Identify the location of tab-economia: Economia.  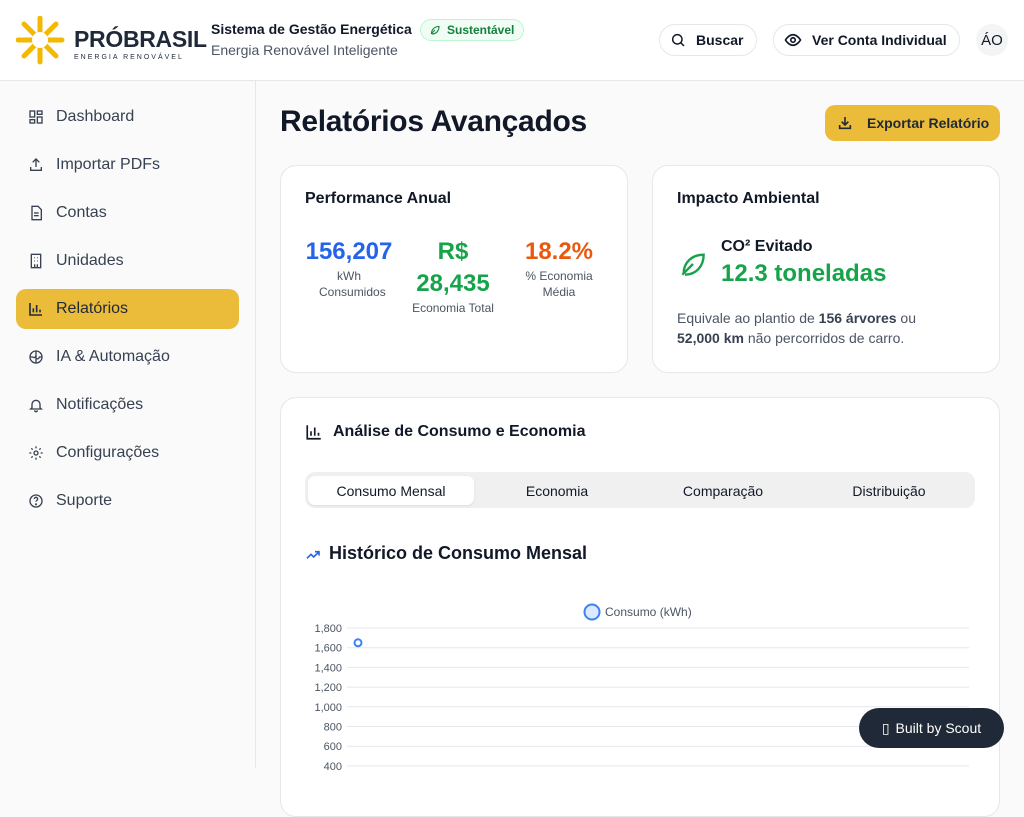
(557, 490).